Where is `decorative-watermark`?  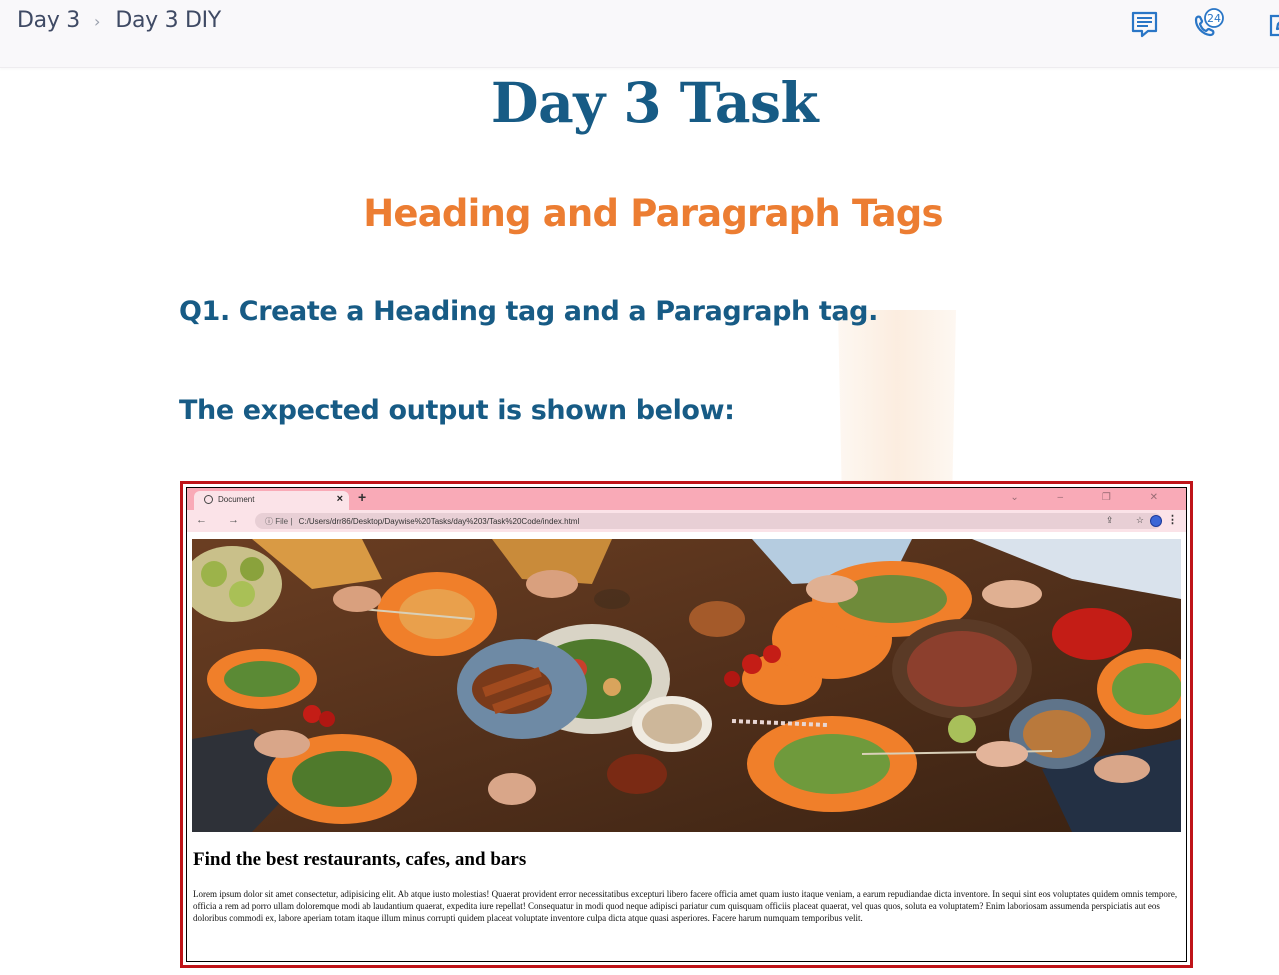
decorative-watermark is located at coordinates (897, 396).